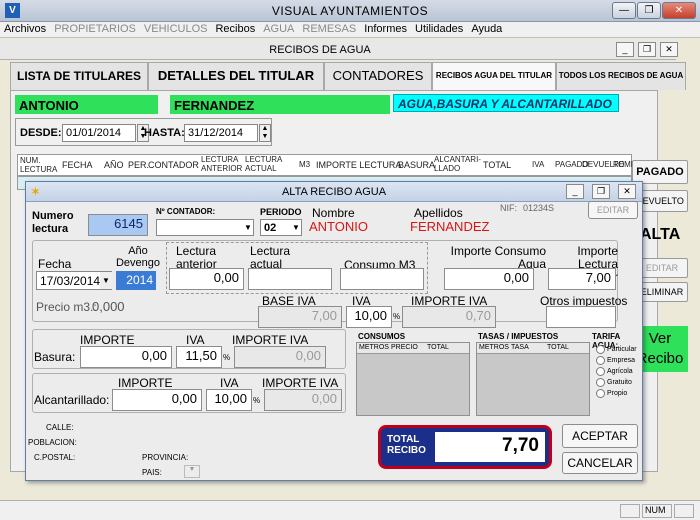  Describe the element at coordinates (55, 264) in the screenshot. I see `fecha-label: Fecha` at that location.